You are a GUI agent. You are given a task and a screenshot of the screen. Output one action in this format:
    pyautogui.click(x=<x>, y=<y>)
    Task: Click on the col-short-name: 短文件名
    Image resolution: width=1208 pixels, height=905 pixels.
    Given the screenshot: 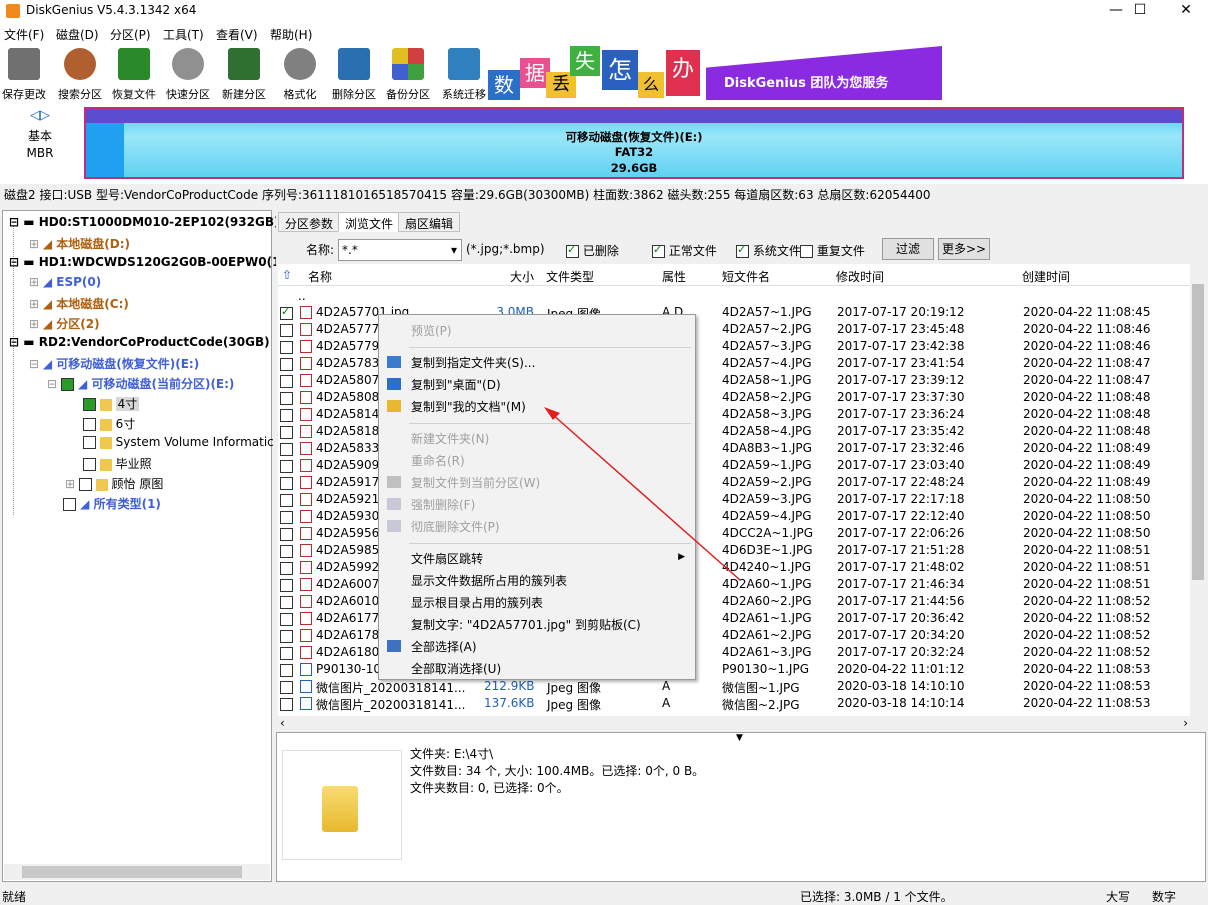 What is the action you would take?
    pyautogui.click(x=746, y=276)
    